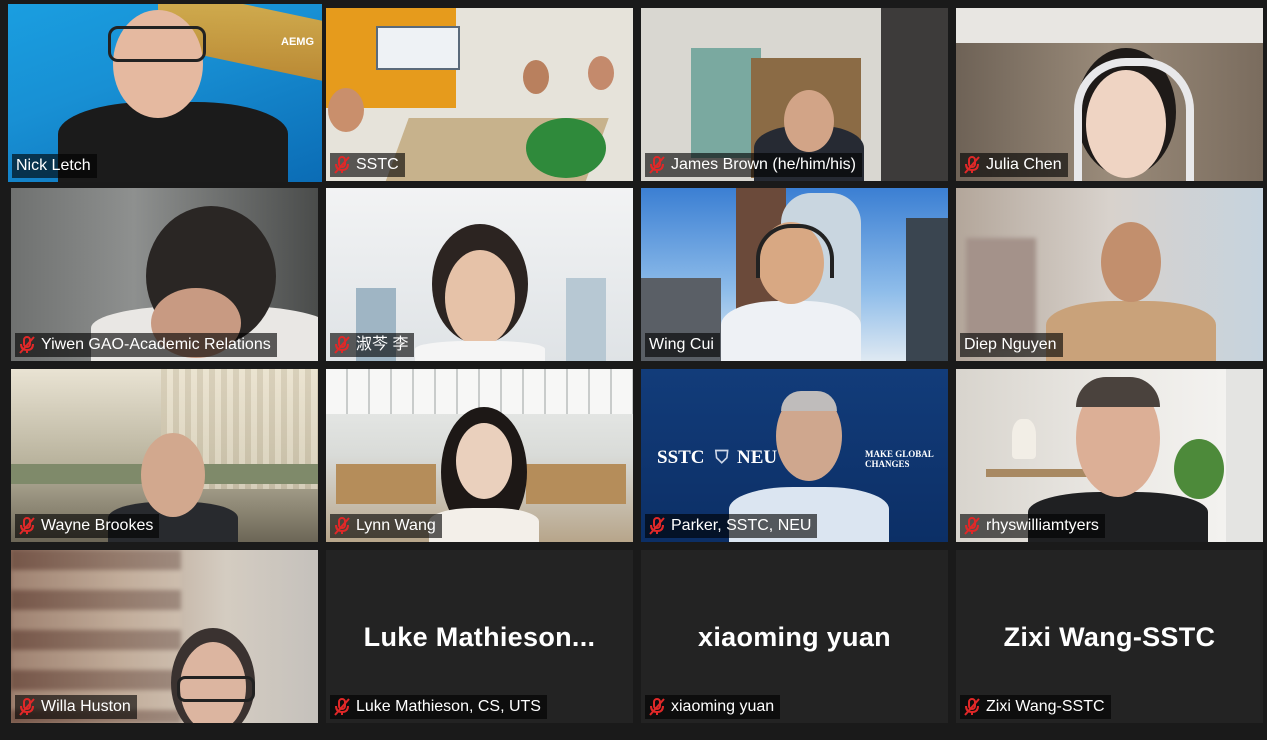 Image resolution: width=1267 pixels, height=740 pixels. Describe the element at coordinates (97, 525) in the screenshot. I see `participant-name: Wayne Brookes` at that location.